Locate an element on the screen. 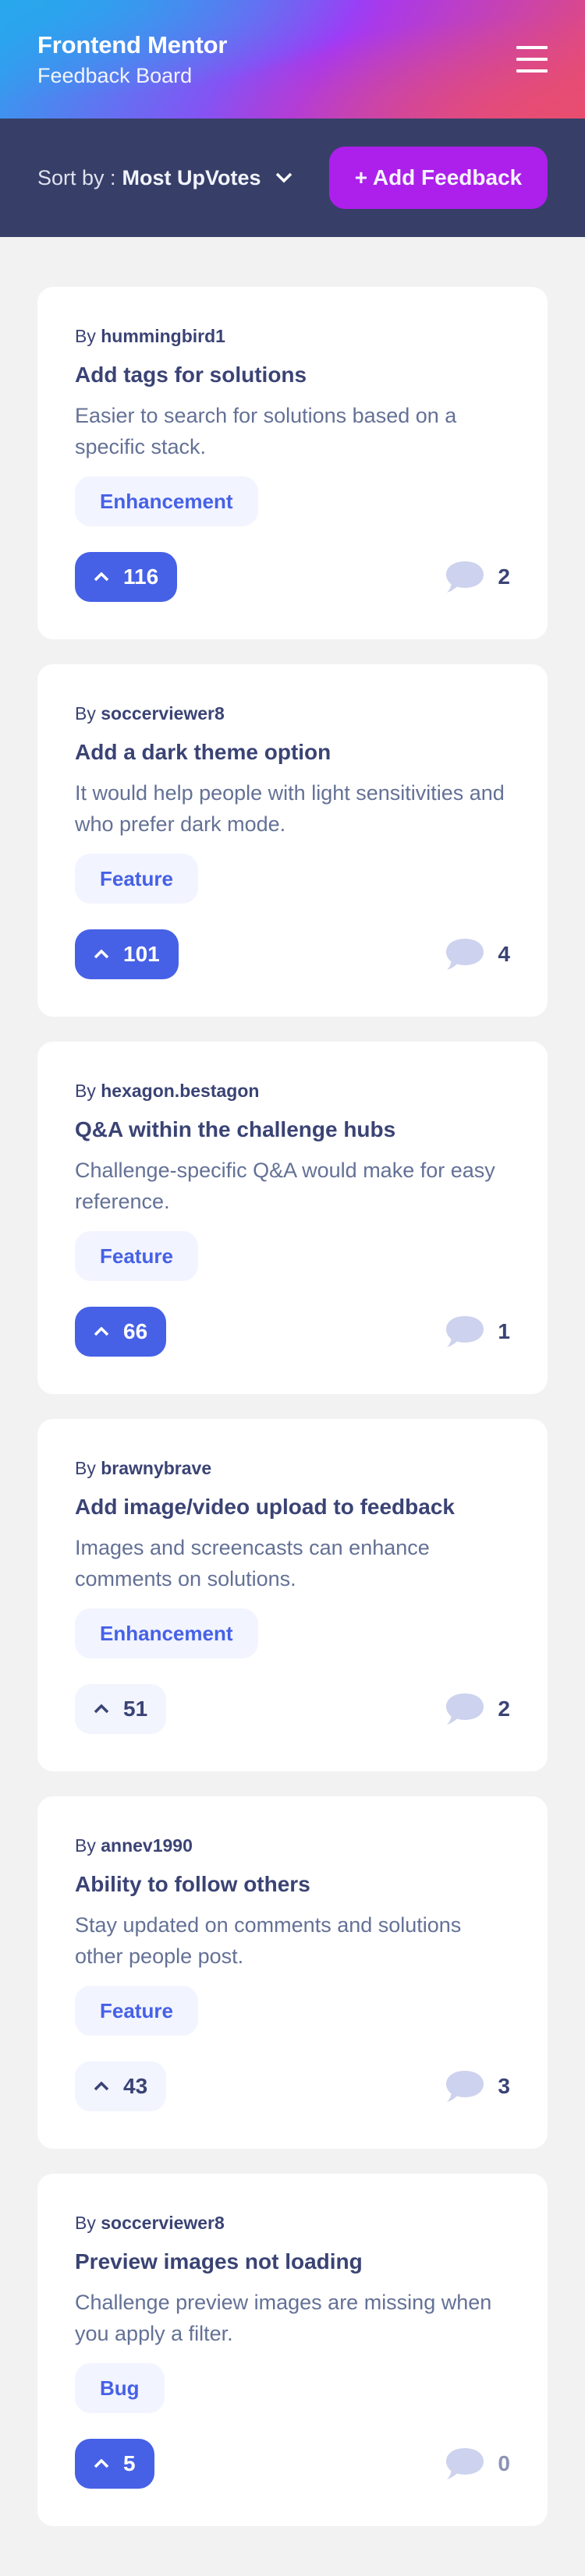 The height and width of the screenshot is (2576, 585). comments-number: 4 is located at coordinates (504, 954).